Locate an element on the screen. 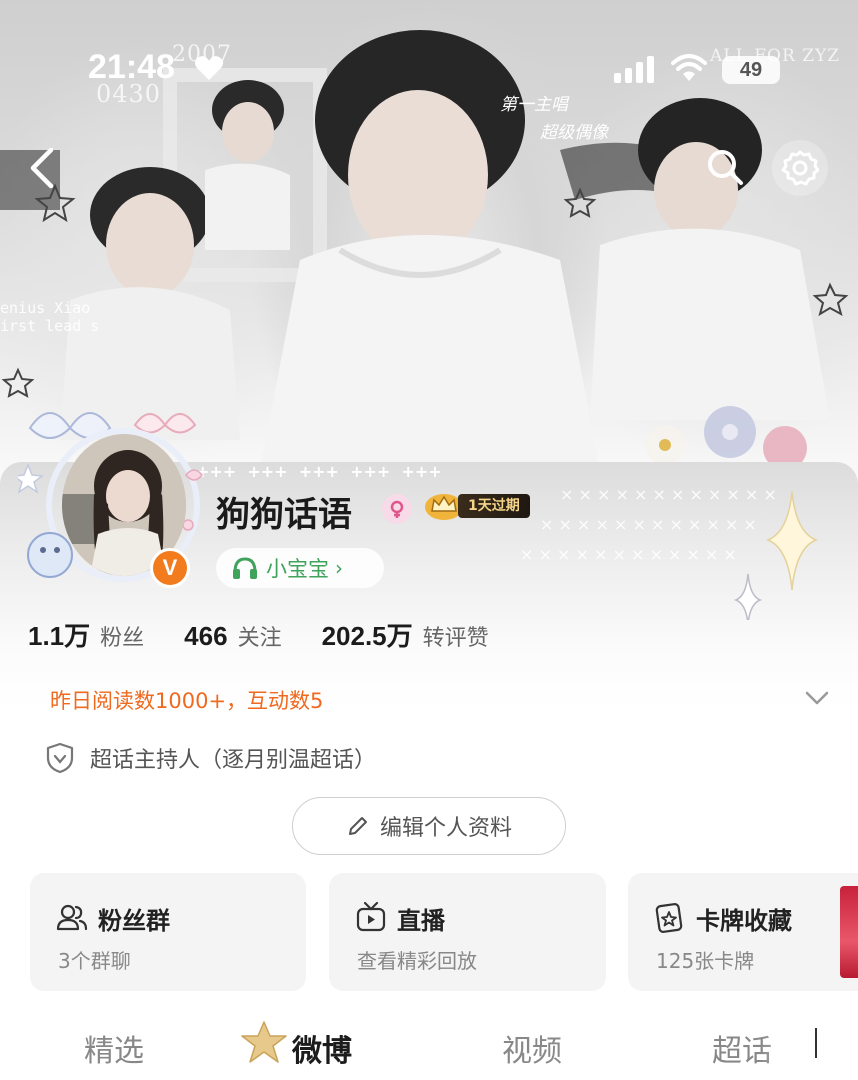  profile-stats: 1.1万 粉丝 466 关注 202.5万 转评赞 is located at coordinates (278, 634).